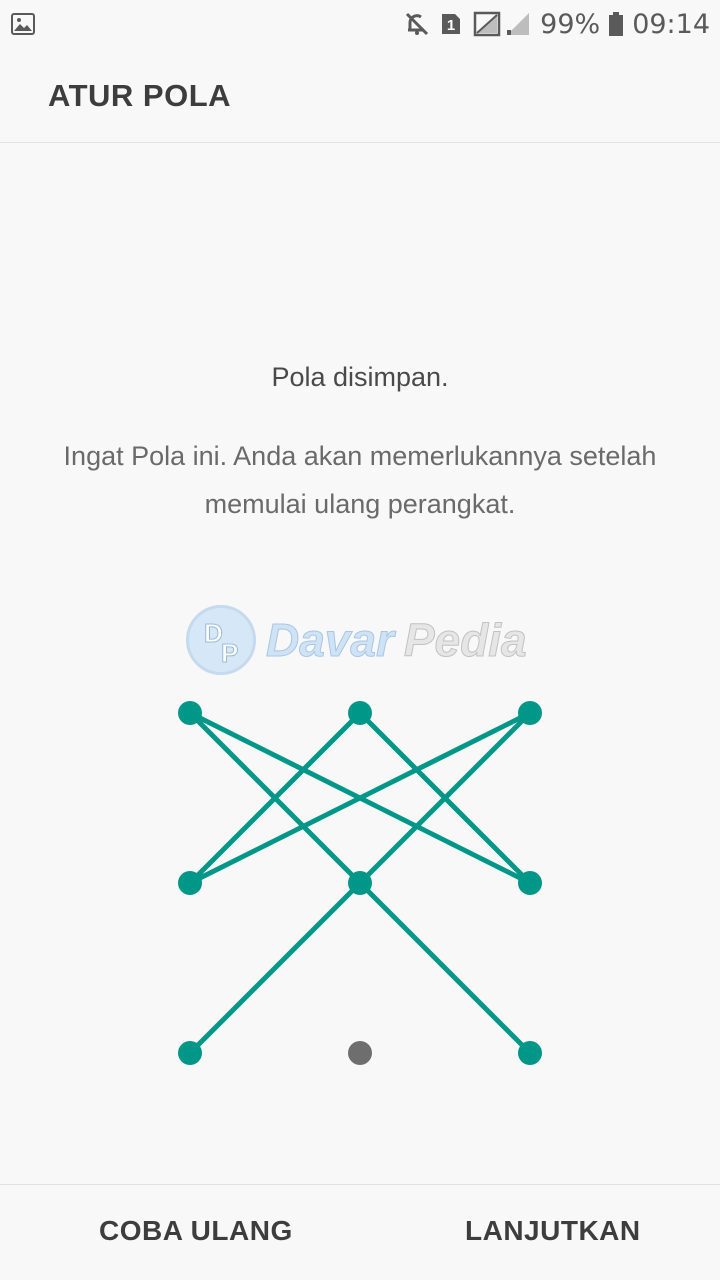 This screenshot has height=1280, width=720. Describe the element at coordinates (360, 1232) in the screenshot. I see `bottom-action-bar: COBA ULANG LANJUTKAN` at that location.